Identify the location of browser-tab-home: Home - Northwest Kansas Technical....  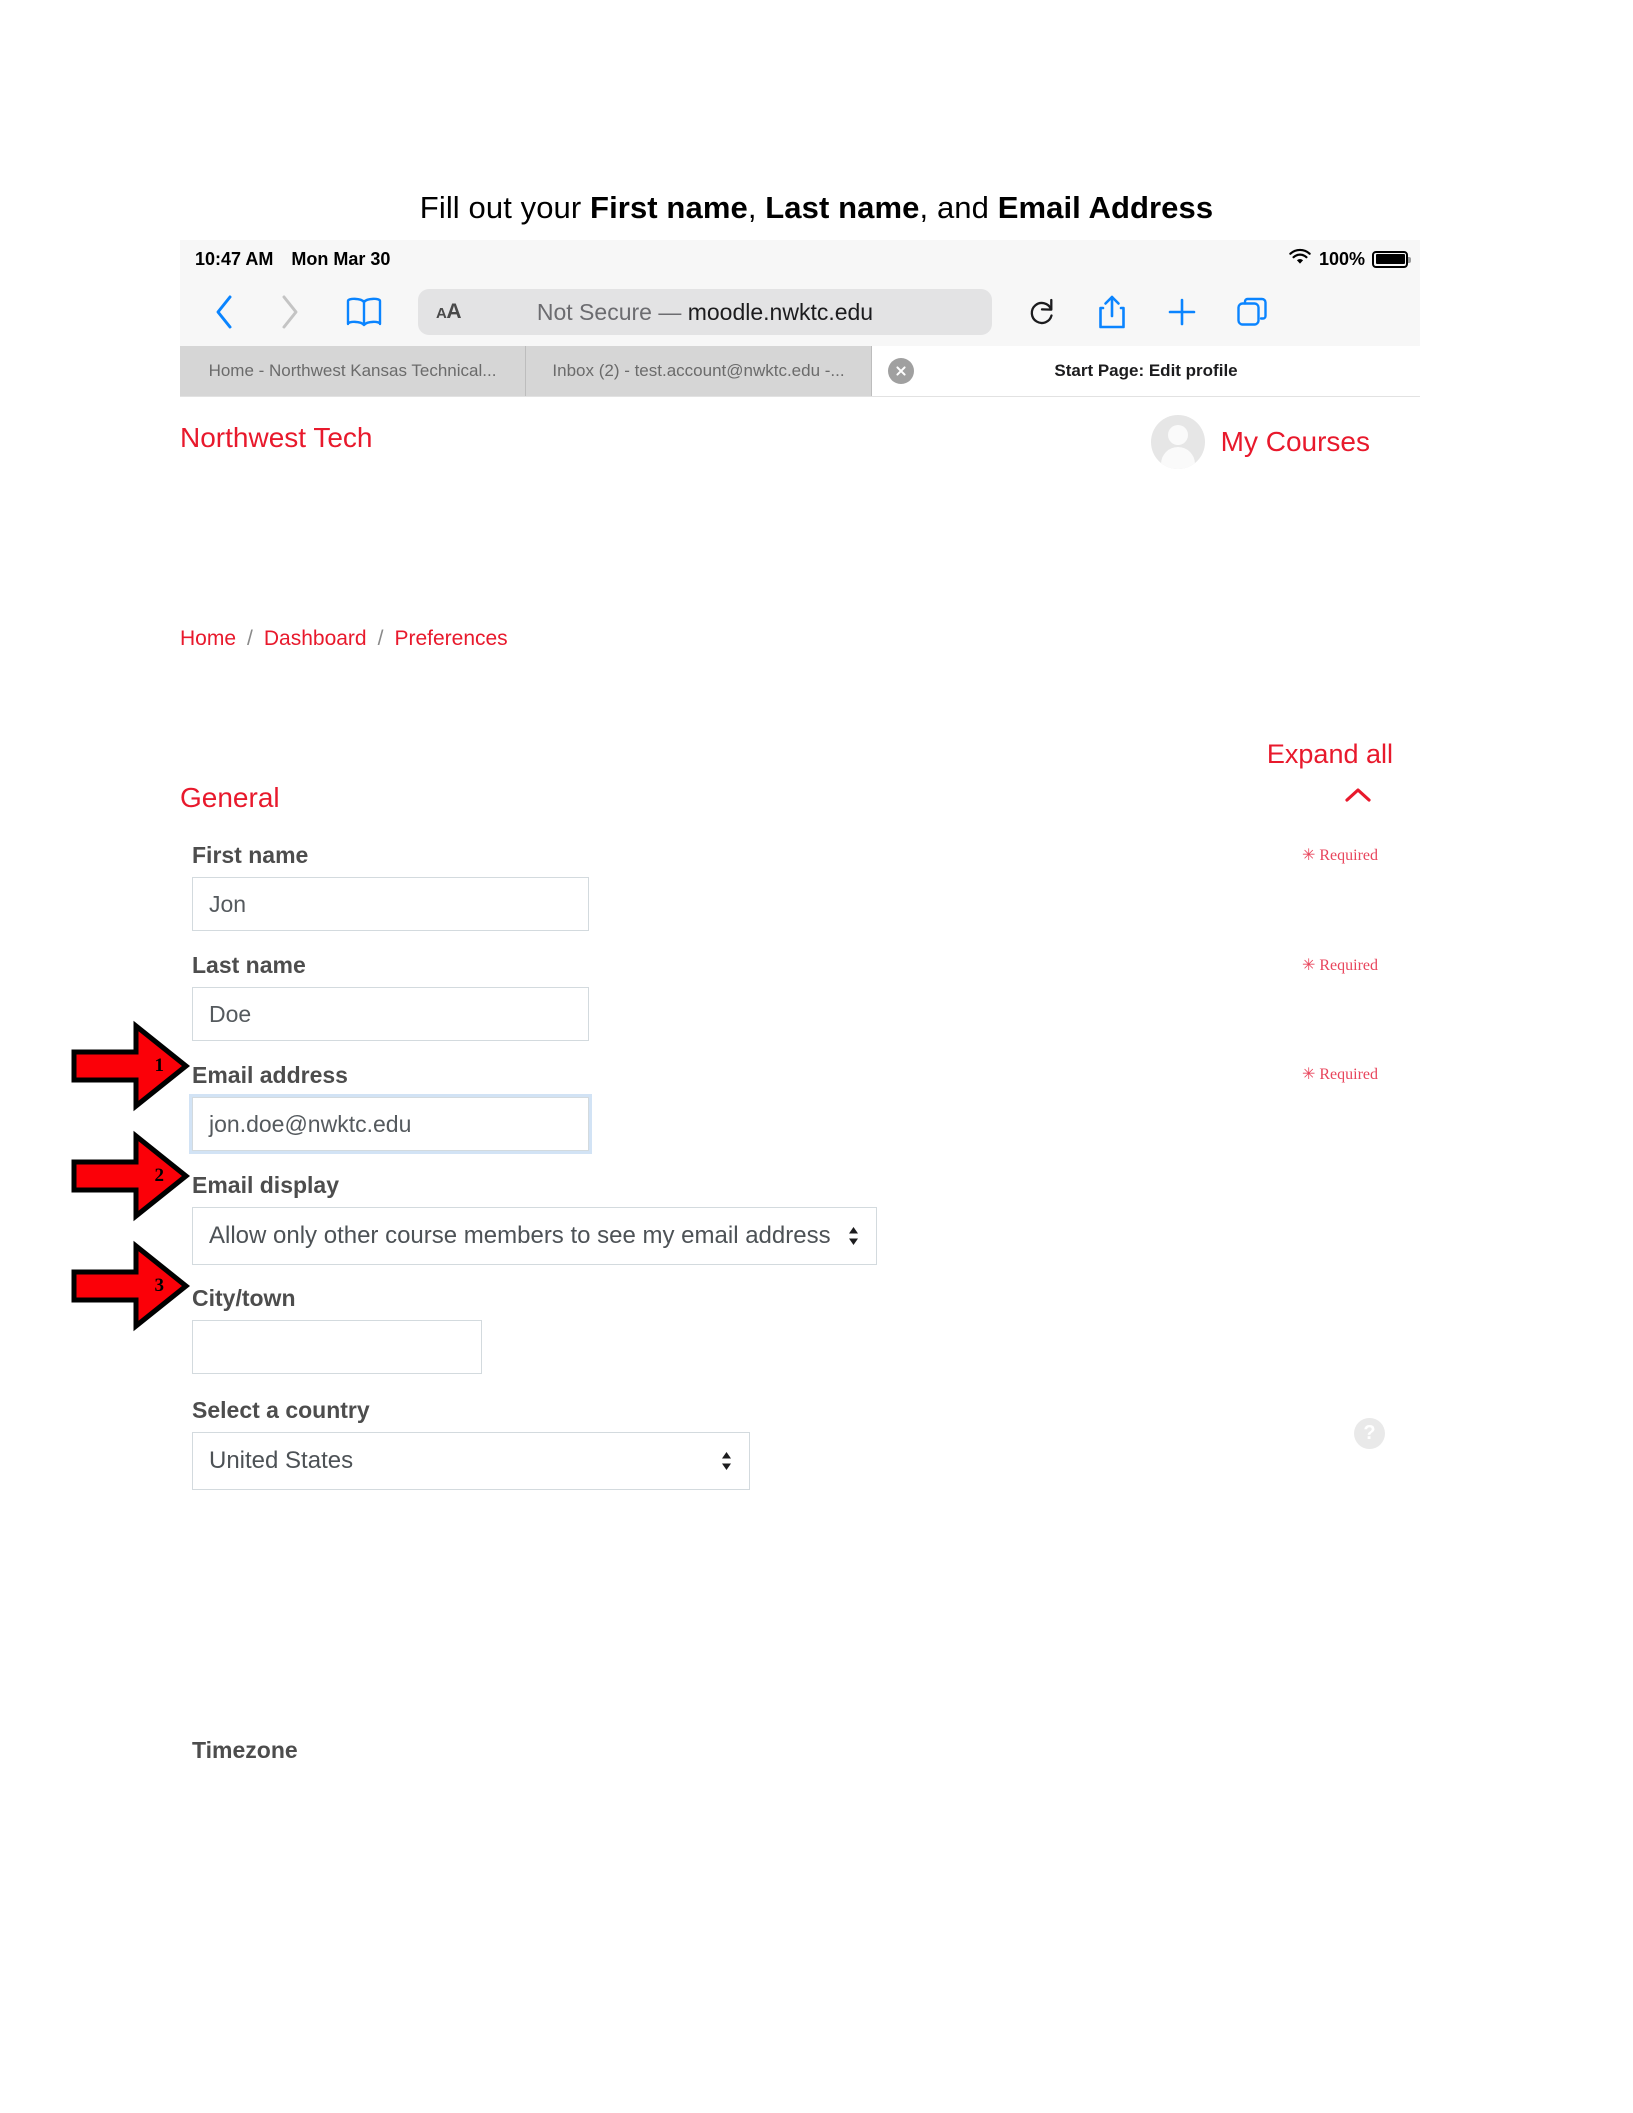
(353, 371).